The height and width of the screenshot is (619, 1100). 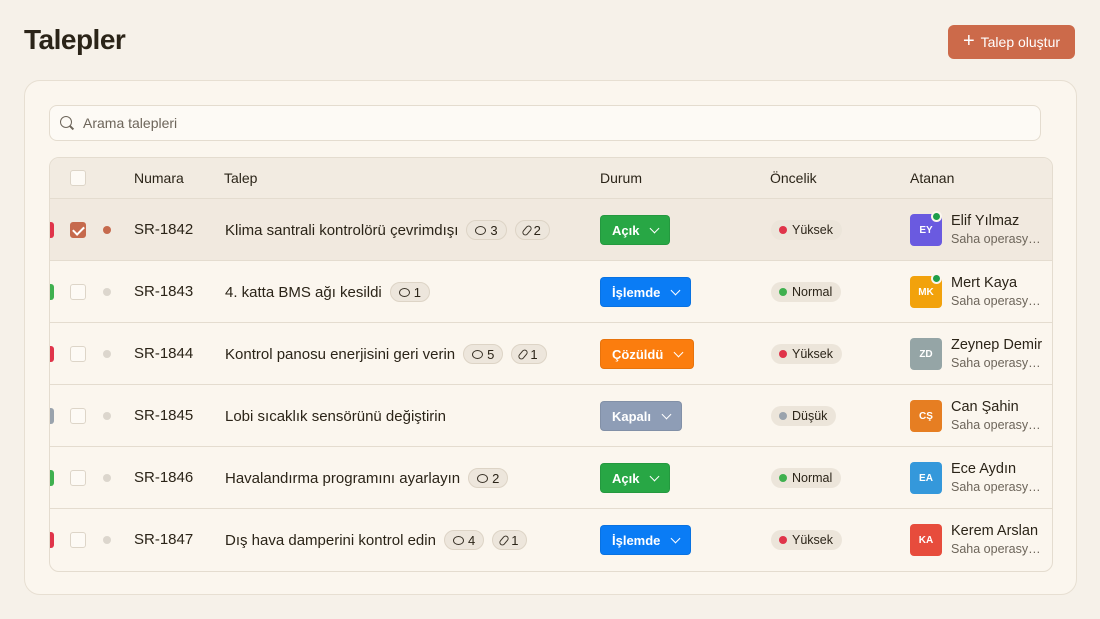 What do you see at coordinates (981, 230) in the screenshot?
I see `assignee-cell: EY Elif Yılmaz Saha operasyonları` at bounding box center [981, 230].